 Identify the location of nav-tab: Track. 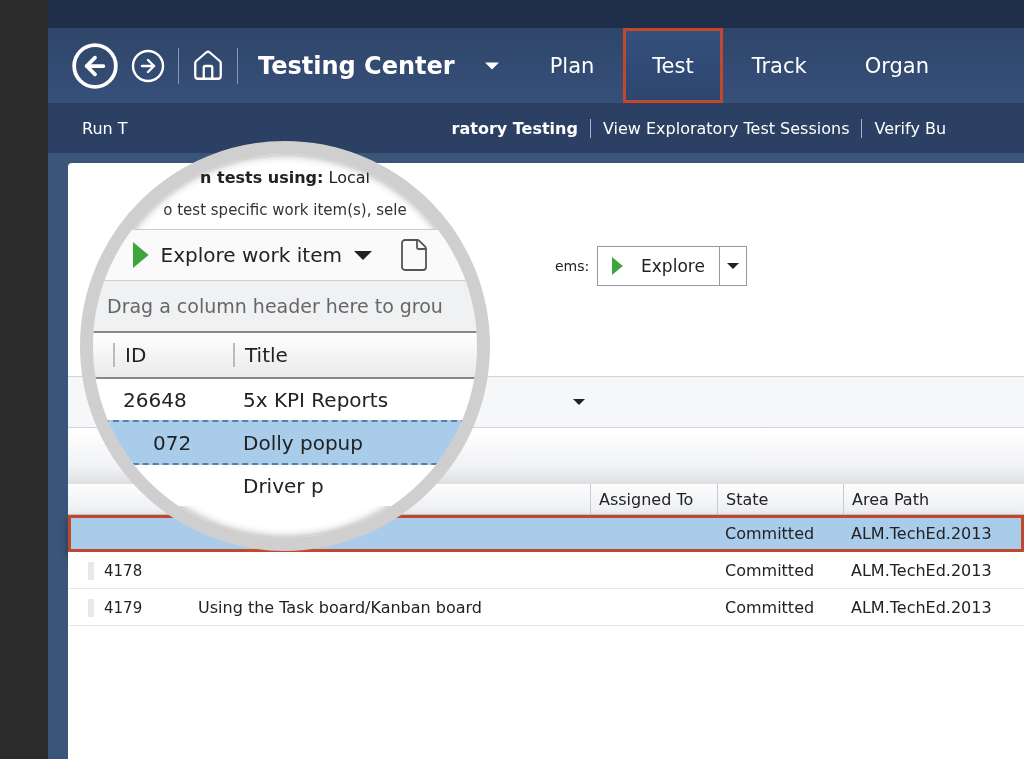
(779, 65).